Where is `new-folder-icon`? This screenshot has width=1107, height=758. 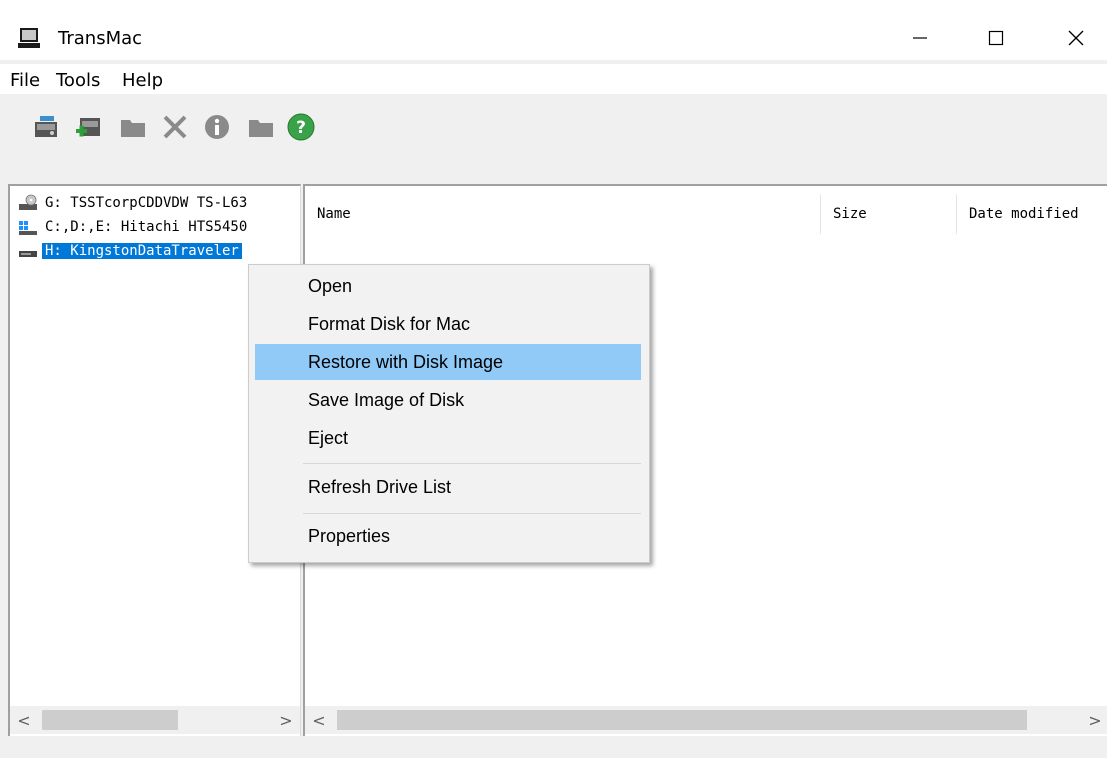
new-folder-icon is located at coordinates (261, 128).